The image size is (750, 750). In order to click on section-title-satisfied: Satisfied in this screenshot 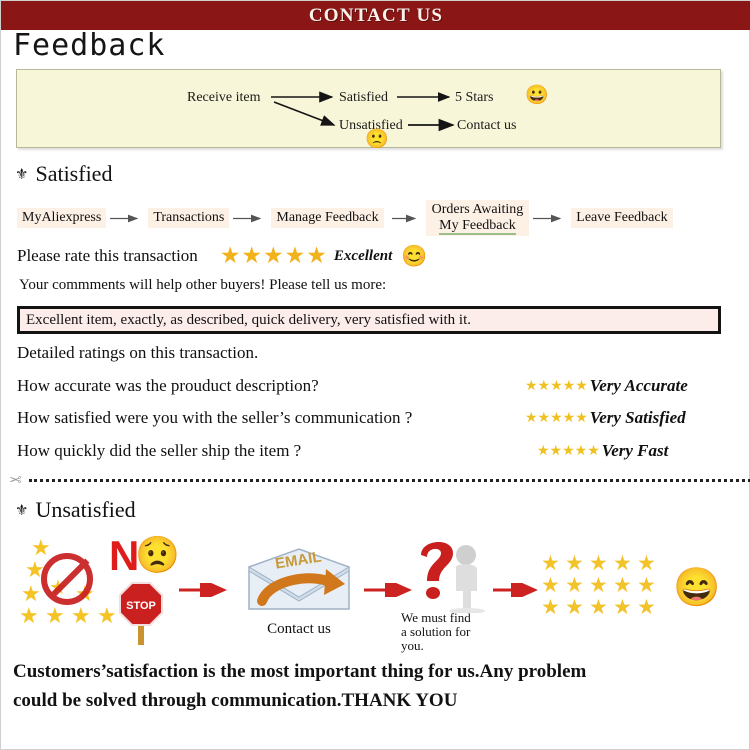, I will do `click(74, 173)`.